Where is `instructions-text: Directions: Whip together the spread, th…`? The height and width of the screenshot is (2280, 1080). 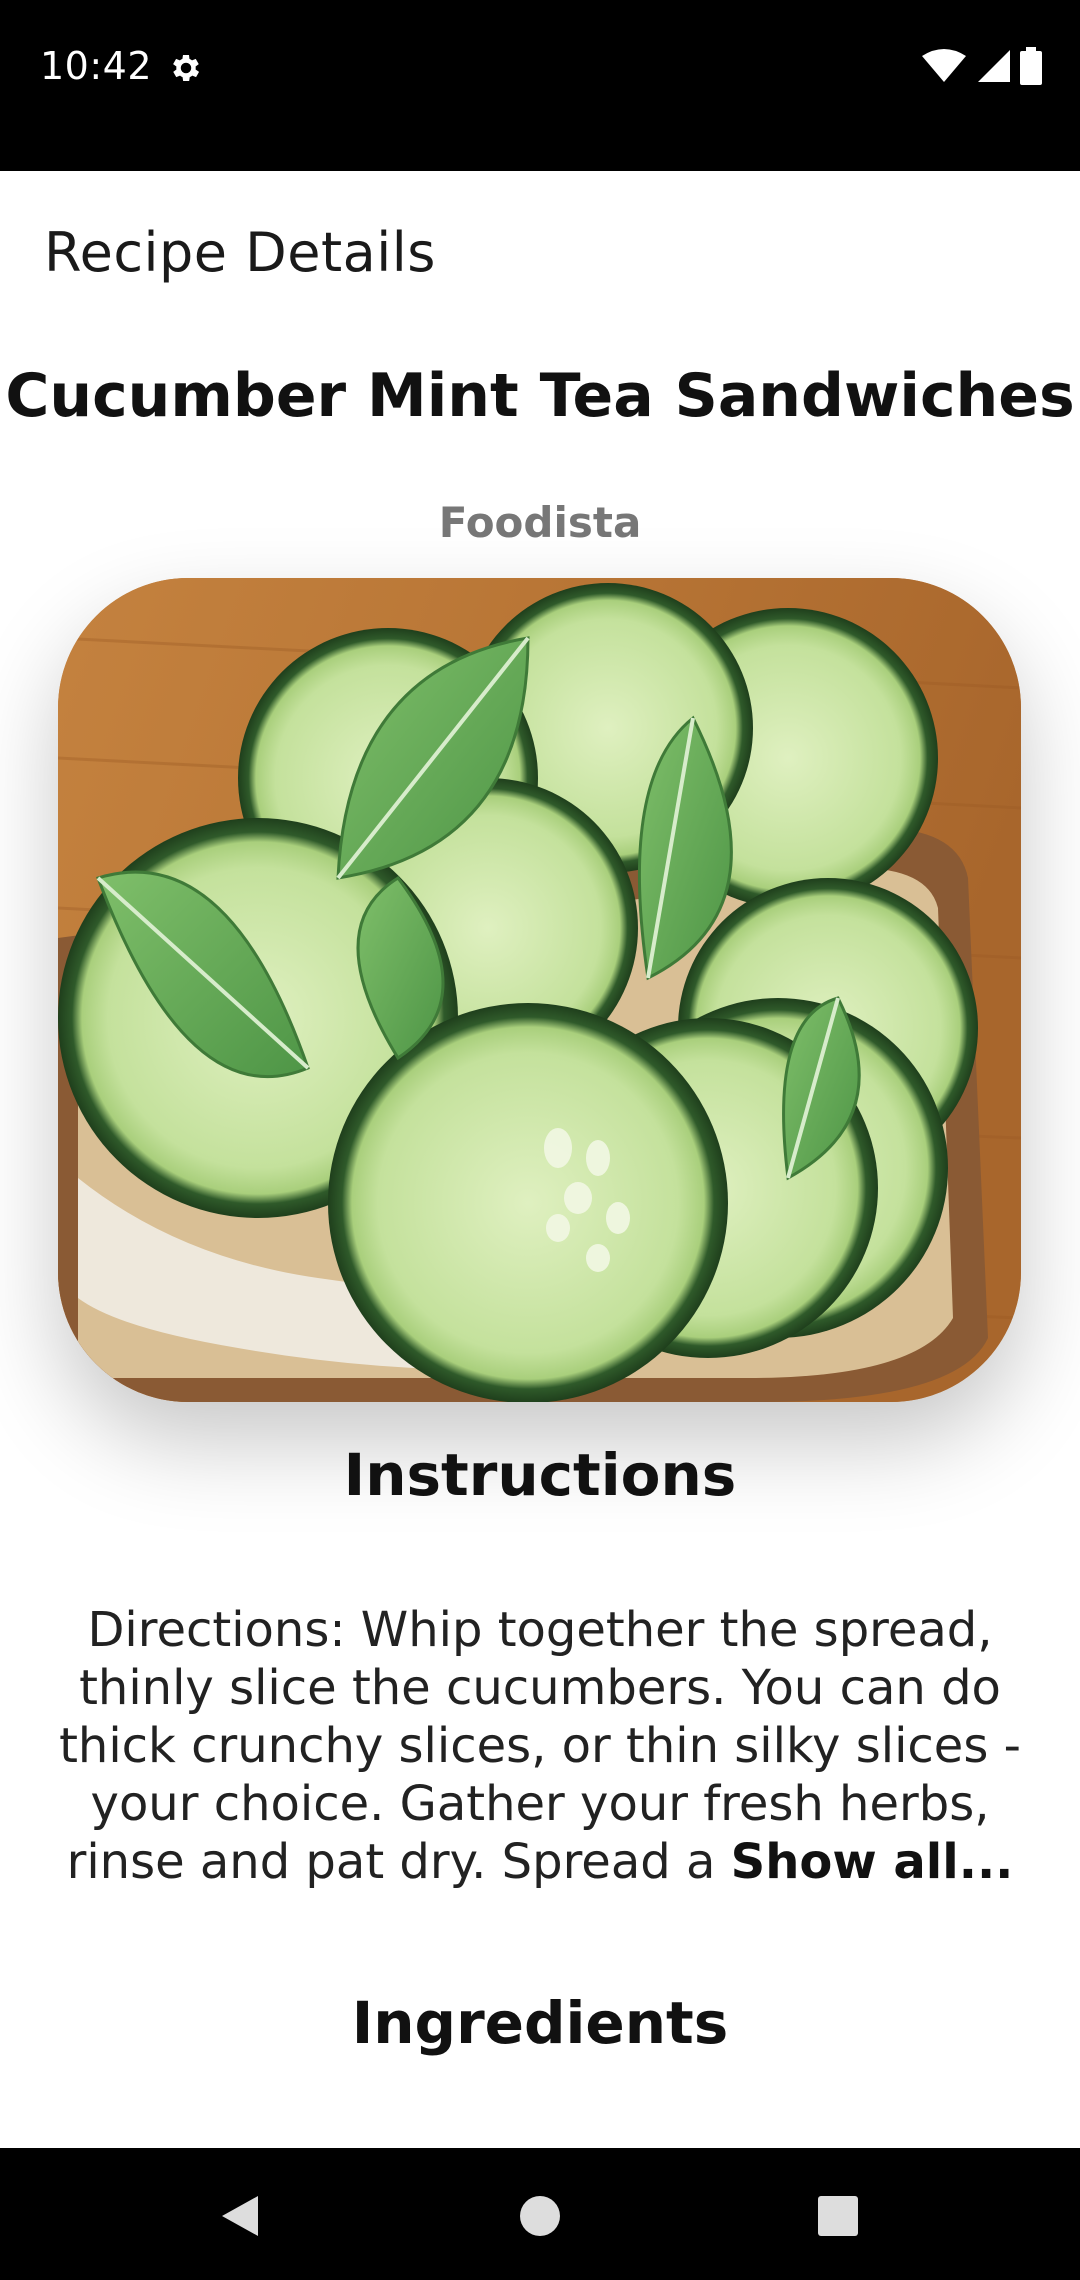
instructions-text: Directions: Whip together the spread, th… is located at coordinates (540, 1746).